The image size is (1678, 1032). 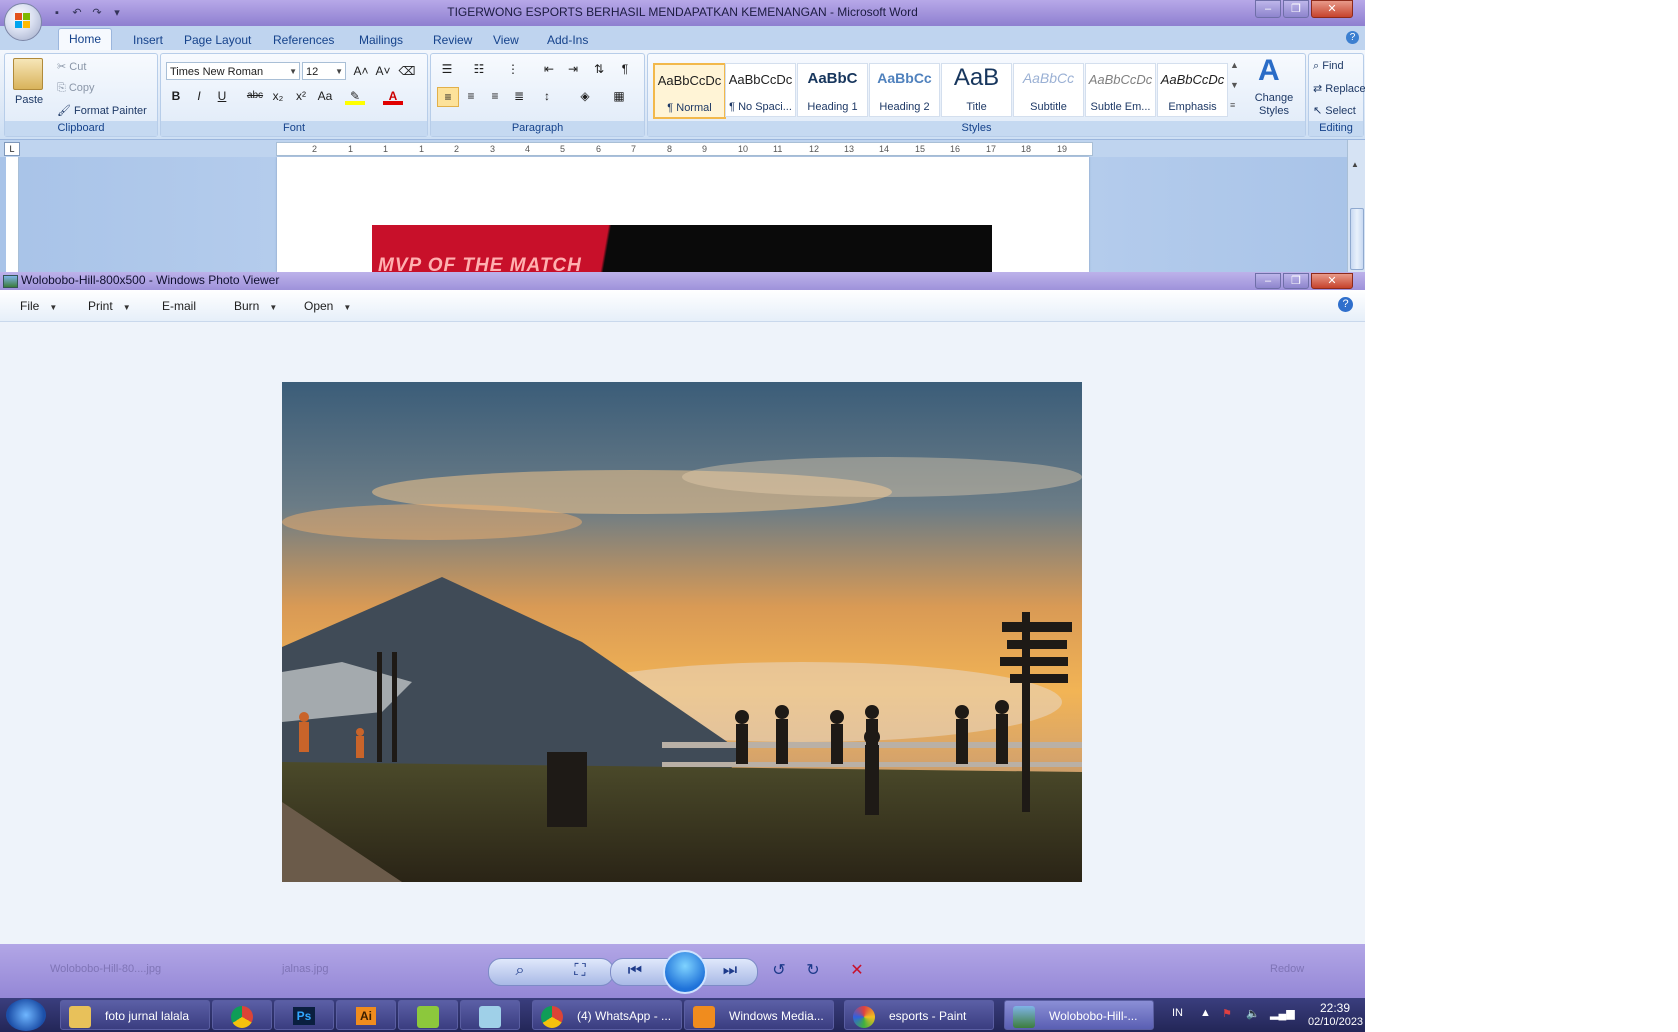 What do you see at coordinates (619, 96) in the screenshot?
I see `borders-icon: ▦` at bounding box center [619, 96].